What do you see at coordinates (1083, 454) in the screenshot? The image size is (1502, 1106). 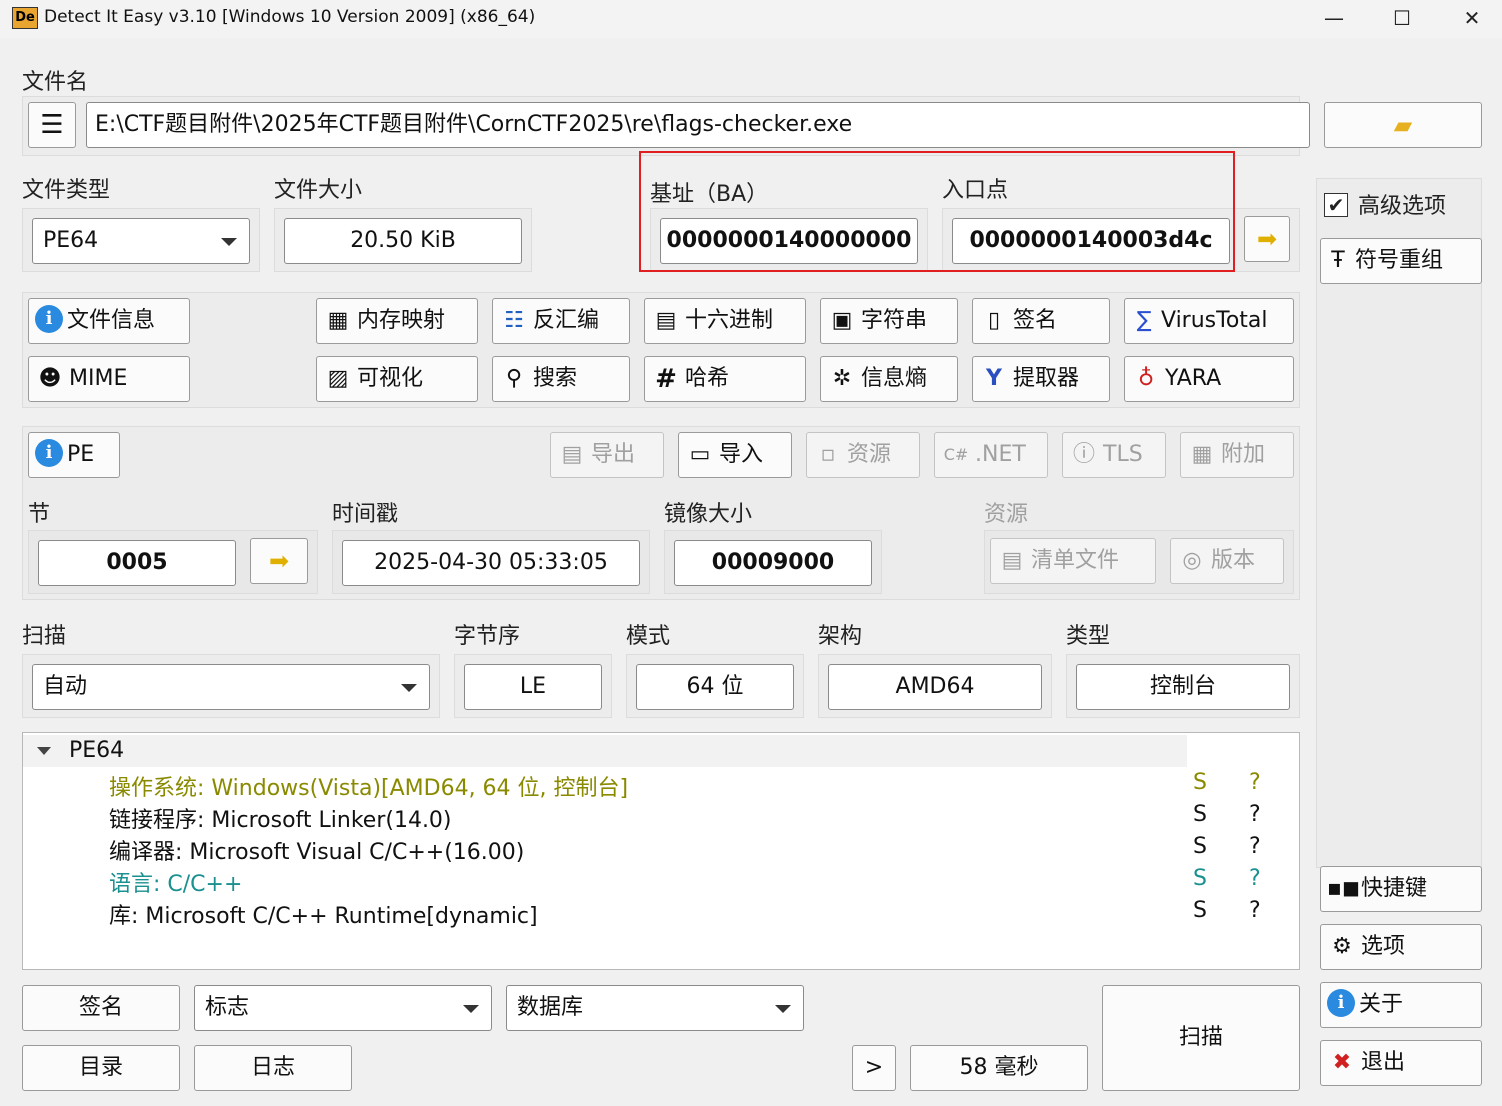 I see `info-icon: ⓘ` at bounding box center [1083, 454].